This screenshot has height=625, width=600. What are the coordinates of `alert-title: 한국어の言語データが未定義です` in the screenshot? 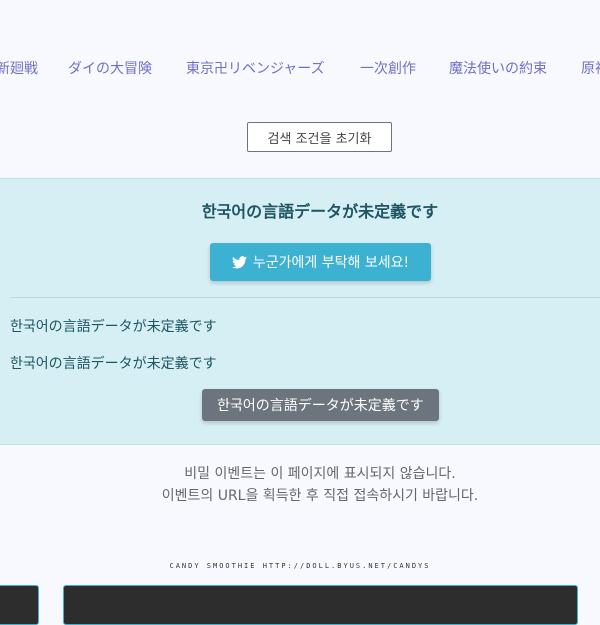 It's located at (320, 211).